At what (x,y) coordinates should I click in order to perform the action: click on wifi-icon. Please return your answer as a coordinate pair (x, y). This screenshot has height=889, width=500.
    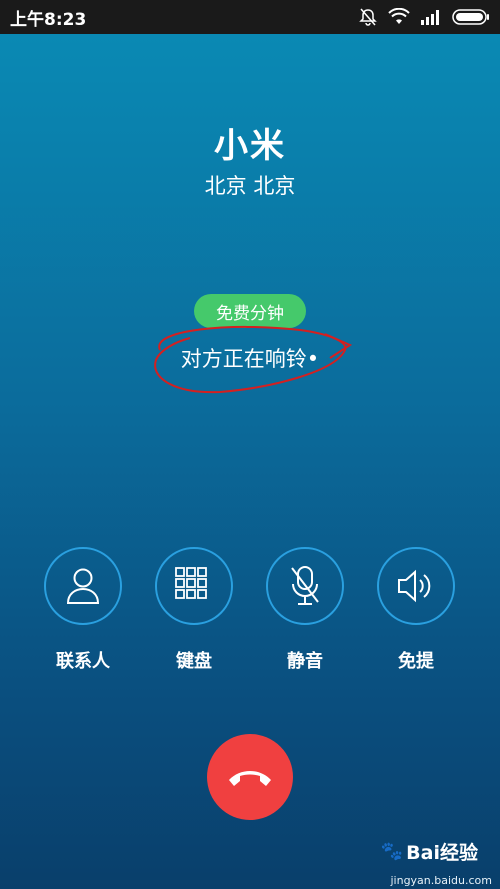
    Looking at the image, I should click on (399, 17).